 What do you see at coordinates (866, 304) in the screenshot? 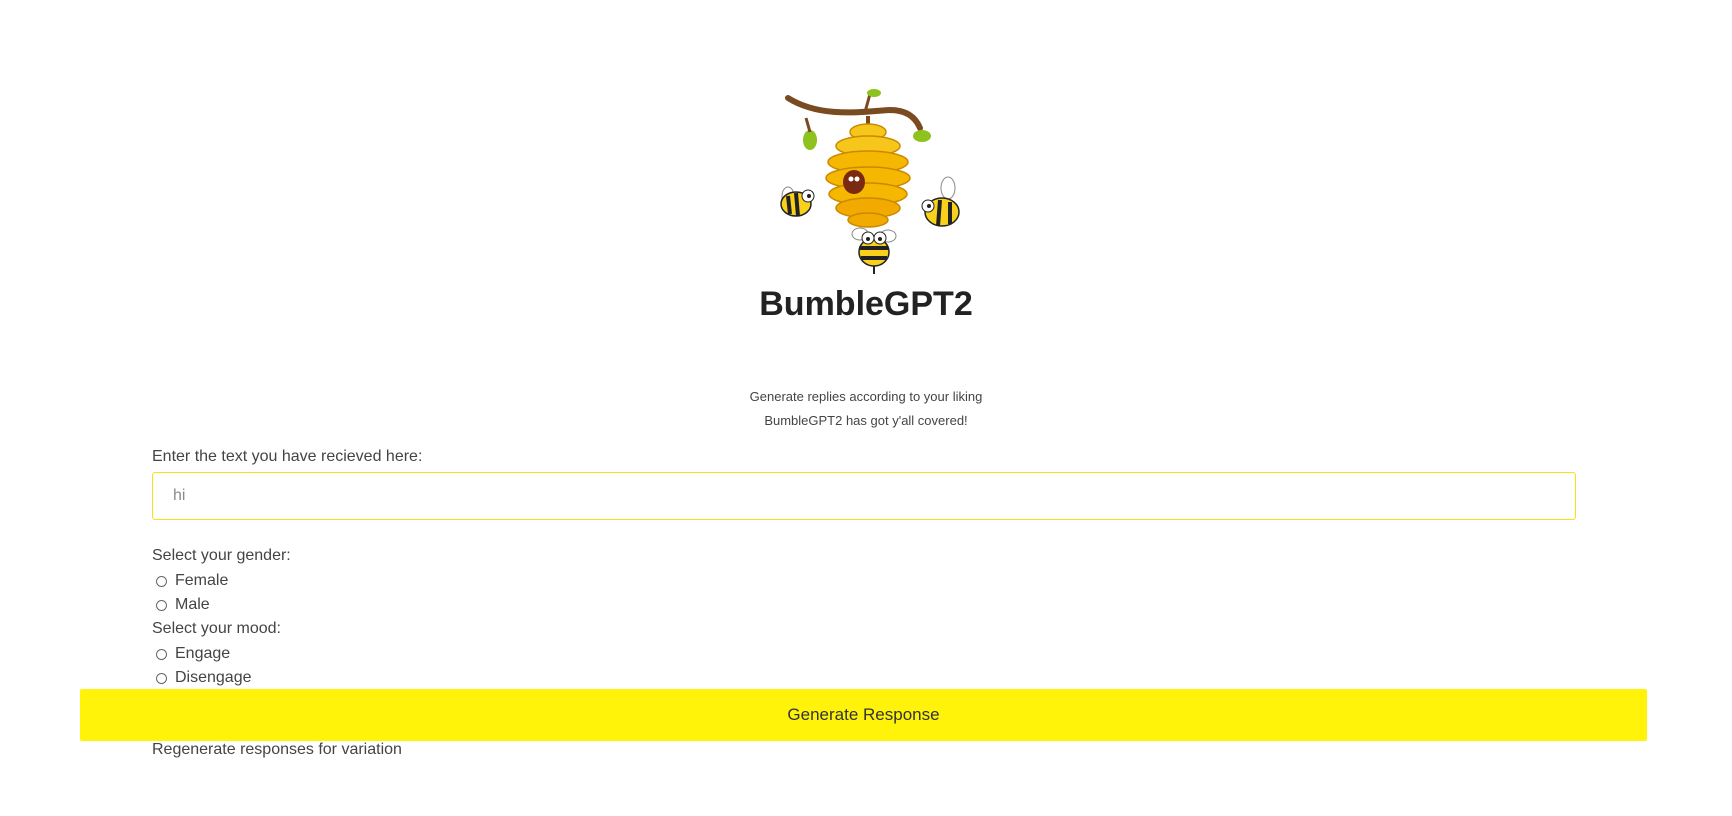
I see `app-title: BumbleGPT2` at bounding box center [866, 304].